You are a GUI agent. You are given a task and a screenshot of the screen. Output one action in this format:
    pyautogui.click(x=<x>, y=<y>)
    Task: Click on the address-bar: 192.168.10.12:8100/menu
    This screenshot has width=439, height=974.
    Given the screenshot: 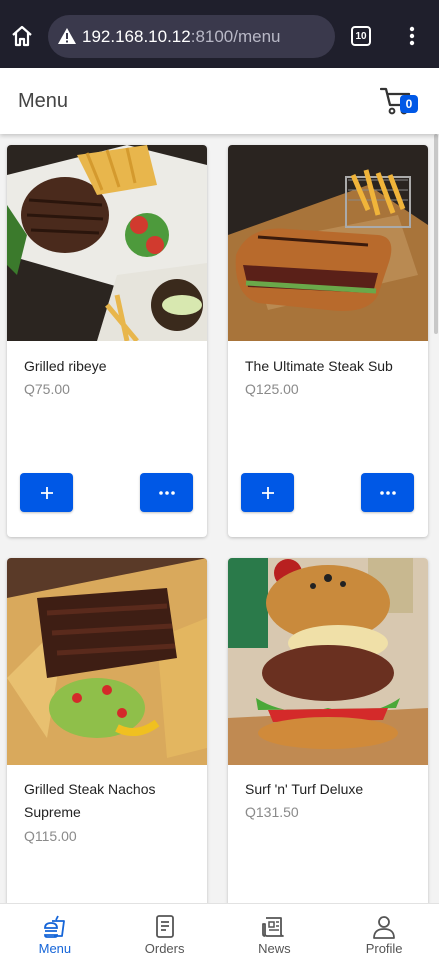 What is the action you would take?
    pyautogui.click(x=191, y=36)
    